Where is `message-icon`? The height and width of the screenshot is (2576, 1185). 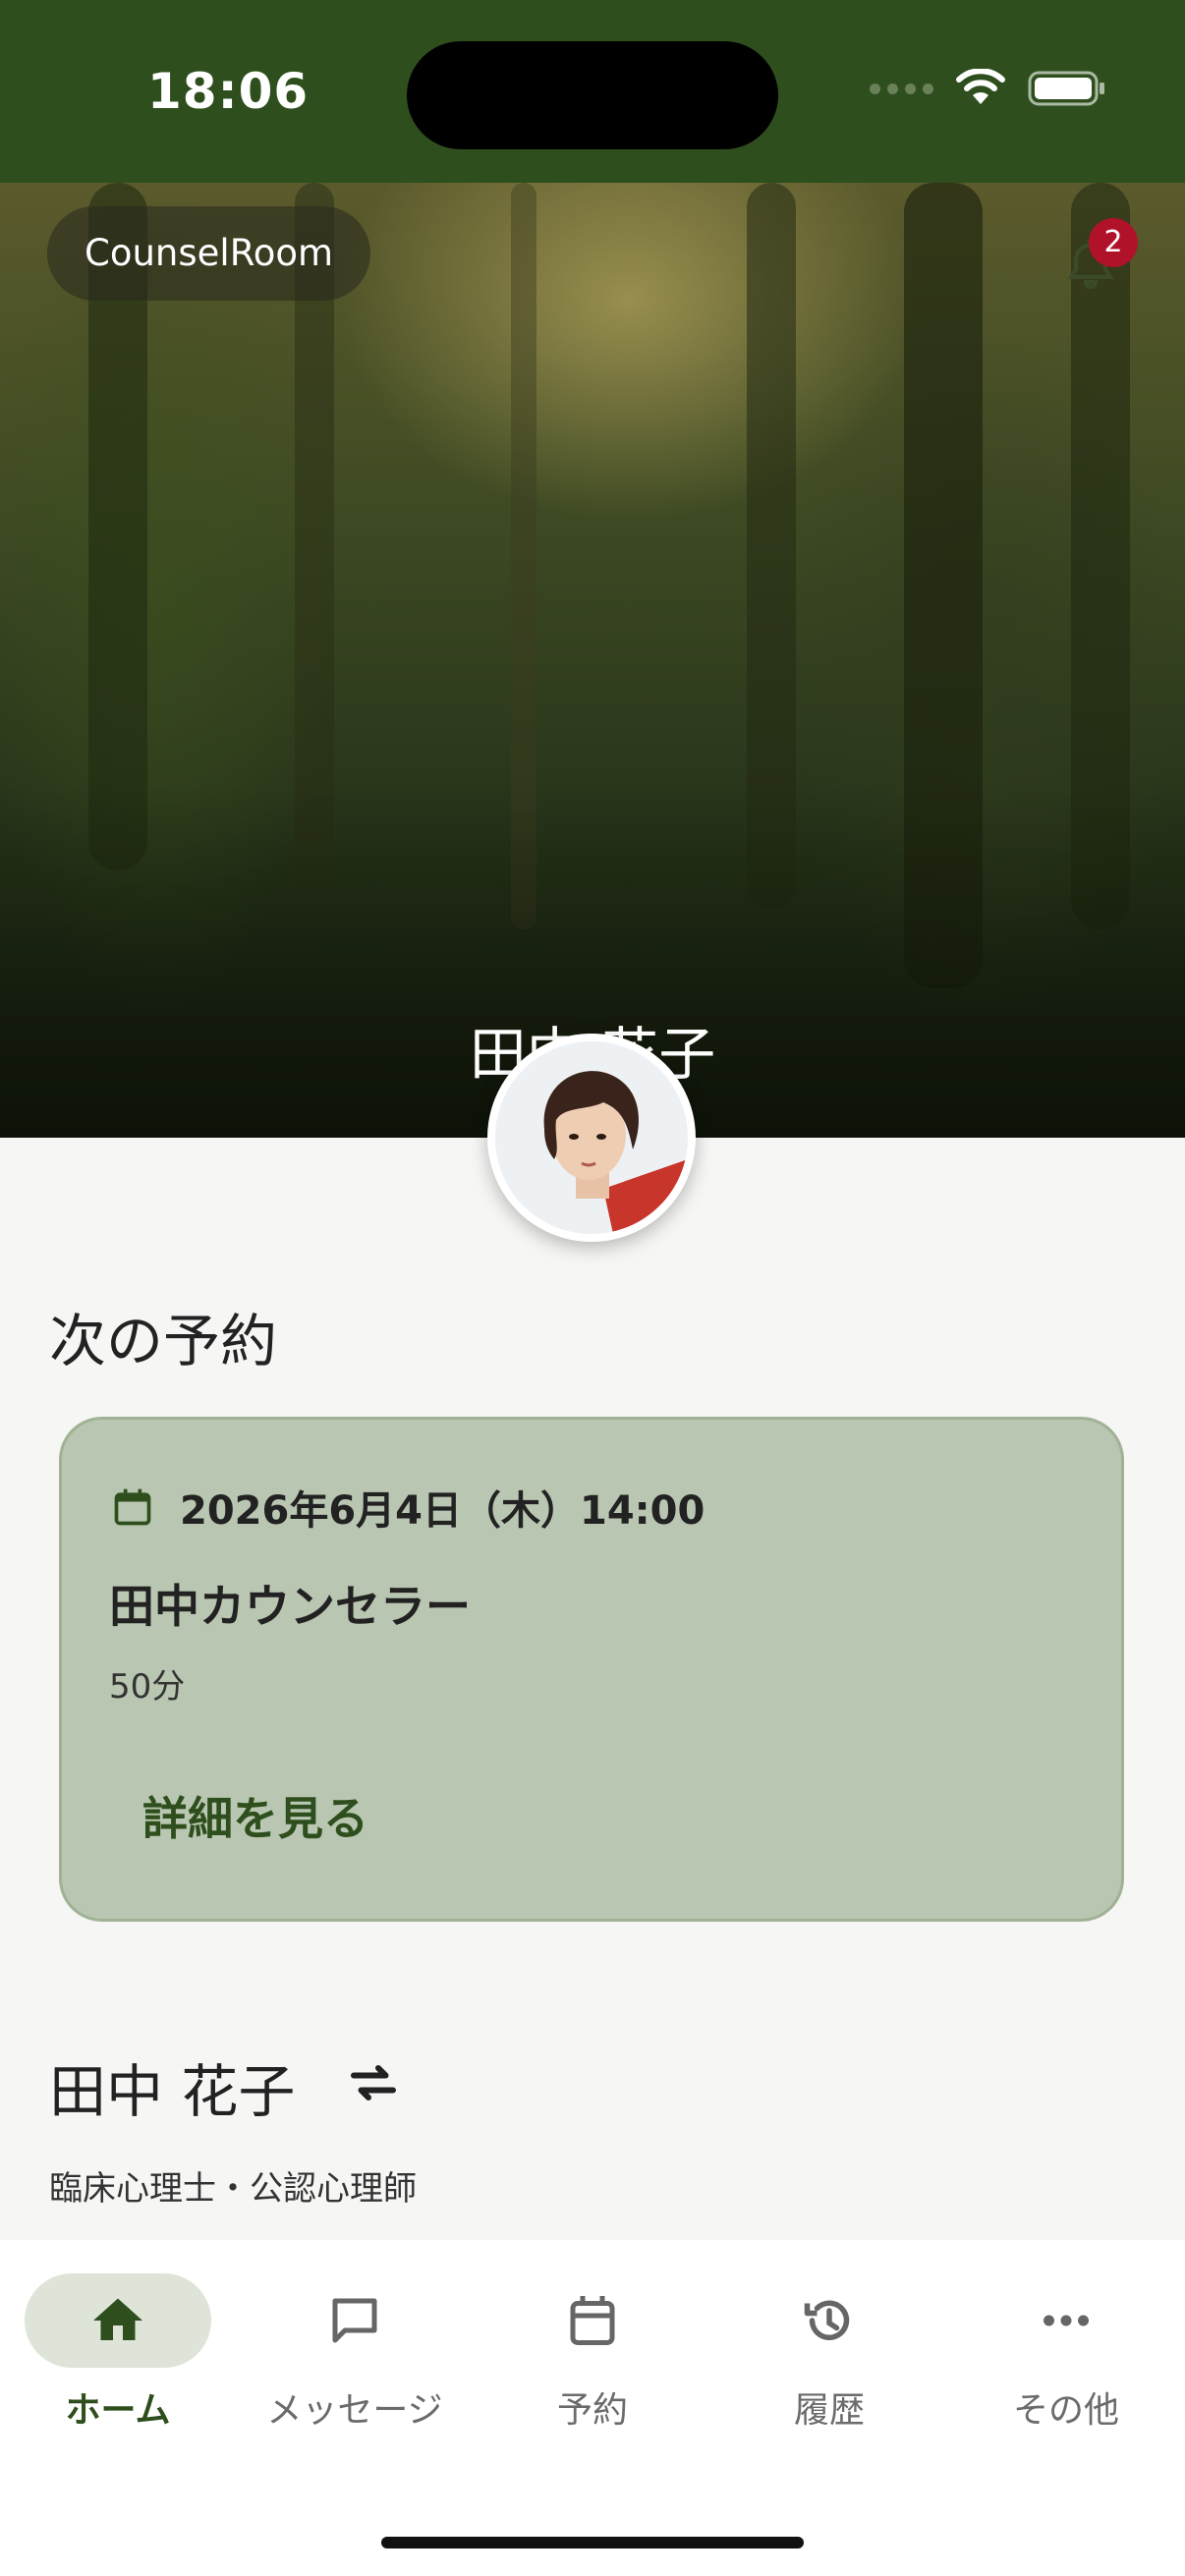 message-icon is located at coordinates (354, 2320).